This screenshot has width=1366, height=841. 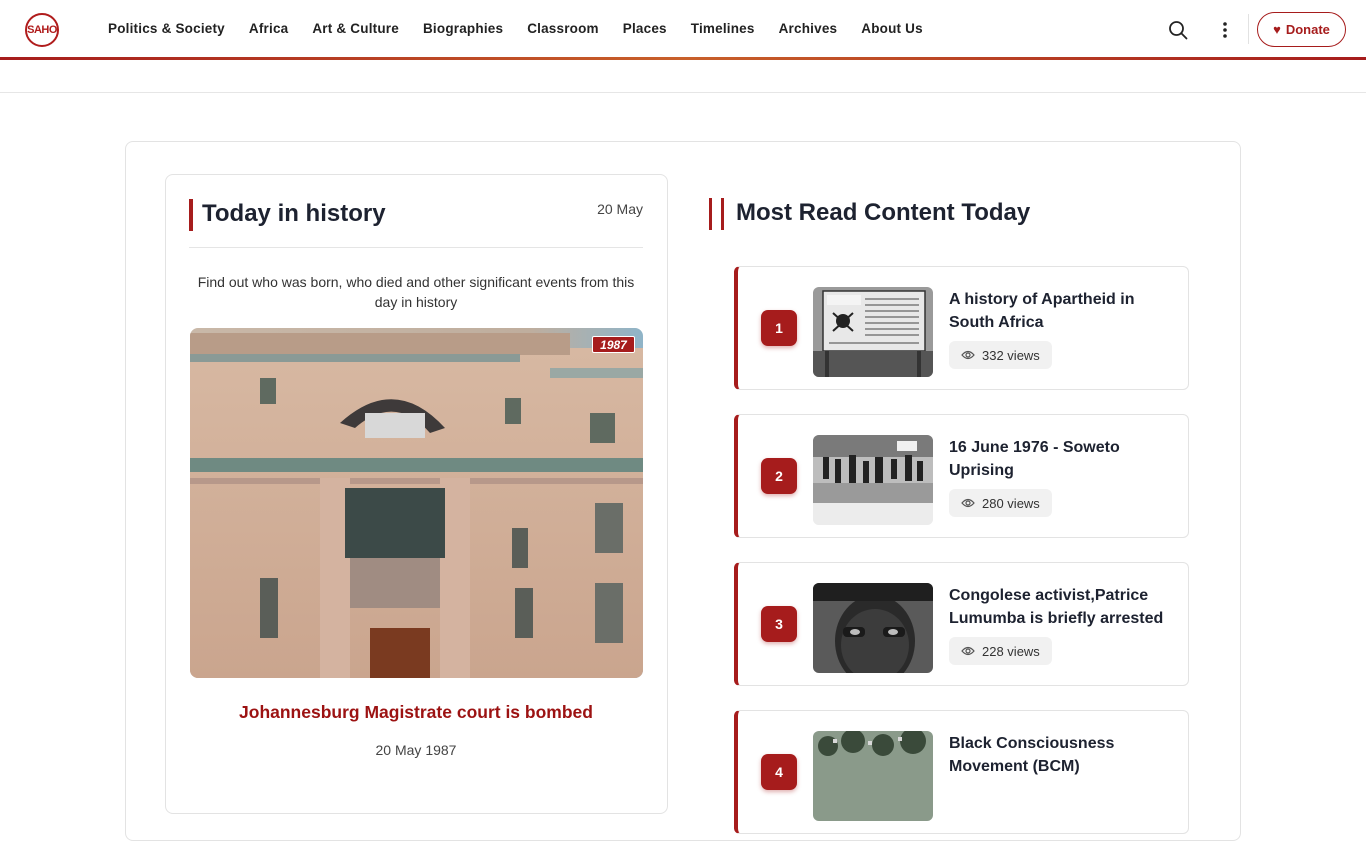 I want to click on donate-button: ♥ Donate, so click(x=1301, y=29).